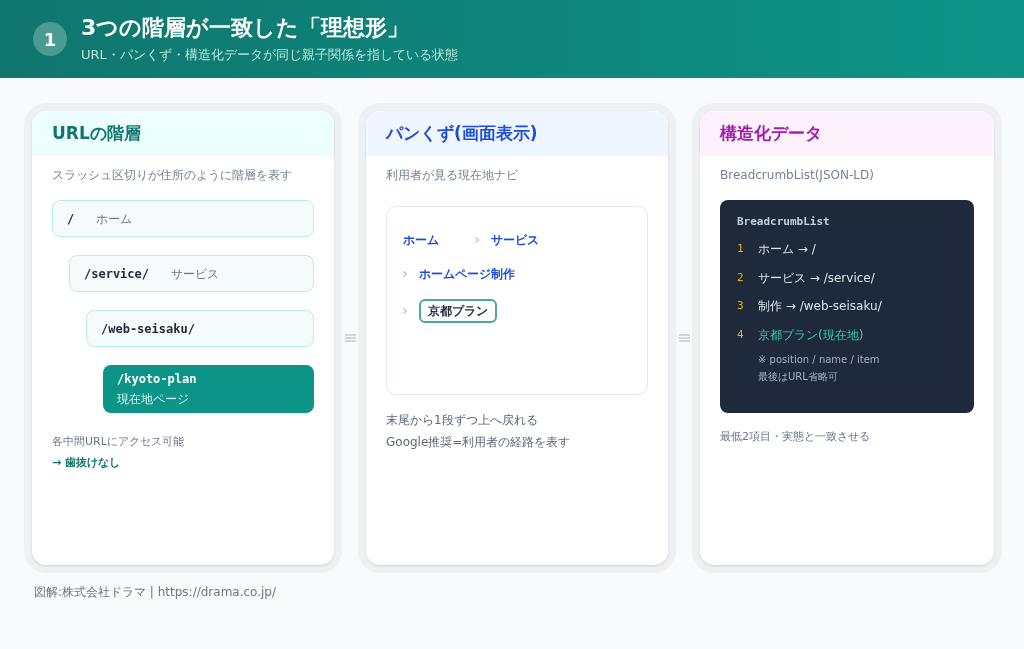  What do you see at coordinates (452, 175) in the screenshot?
I see `card-description: 利用者が見る現在地ナビ` at bounding box center [452, 175].